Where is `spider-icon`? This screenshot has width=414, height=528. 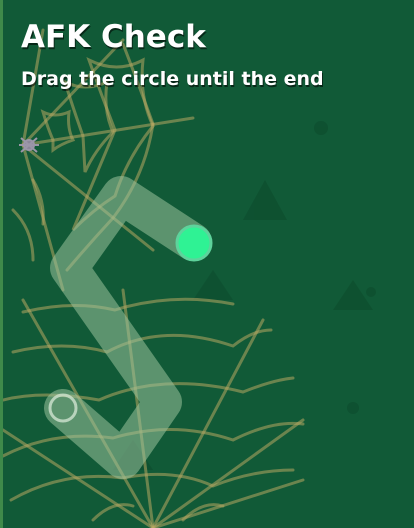 spider-icon is located at coordinates (29, 145).